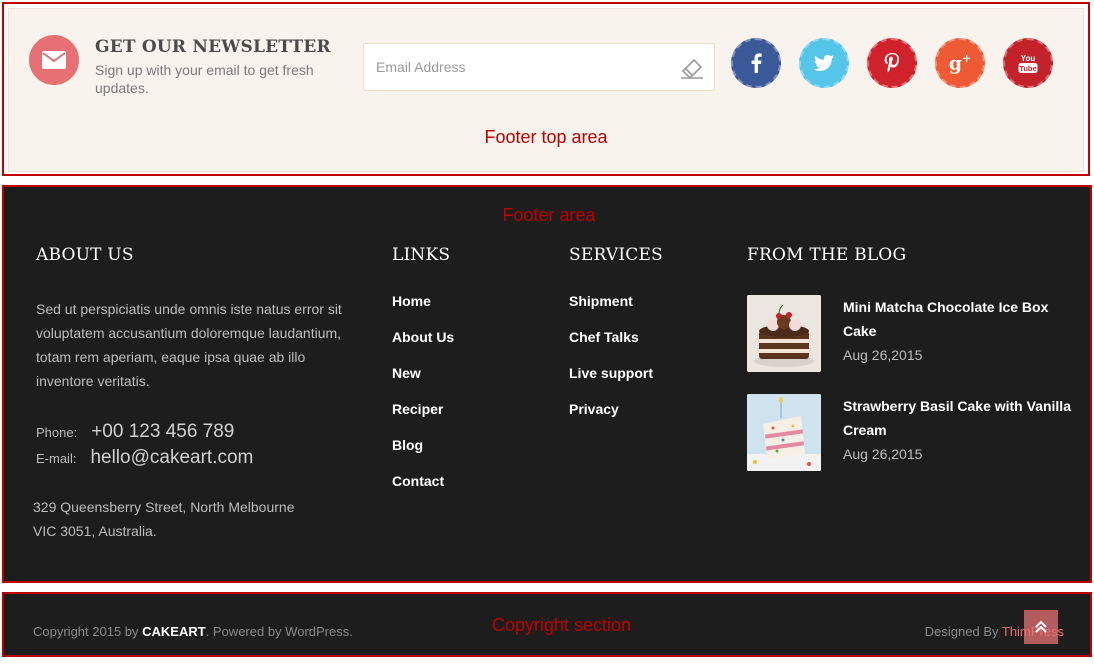 The width and height of the screenshot is (1094, 669). Describe the element at coordinates (421, 255) in the screenshot. I see `links-heading: LINKS` at that location.